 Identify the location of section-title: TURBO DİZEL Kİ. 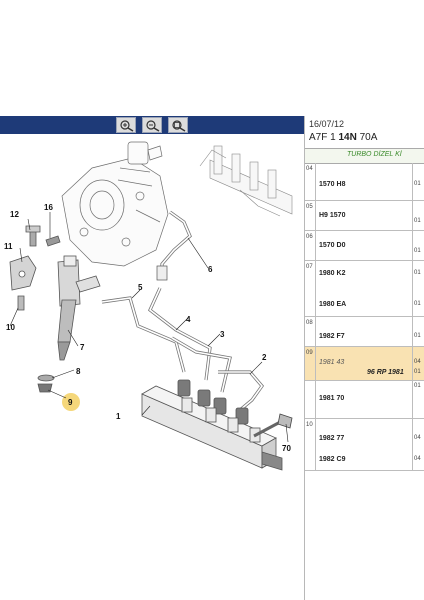
(374, 154).